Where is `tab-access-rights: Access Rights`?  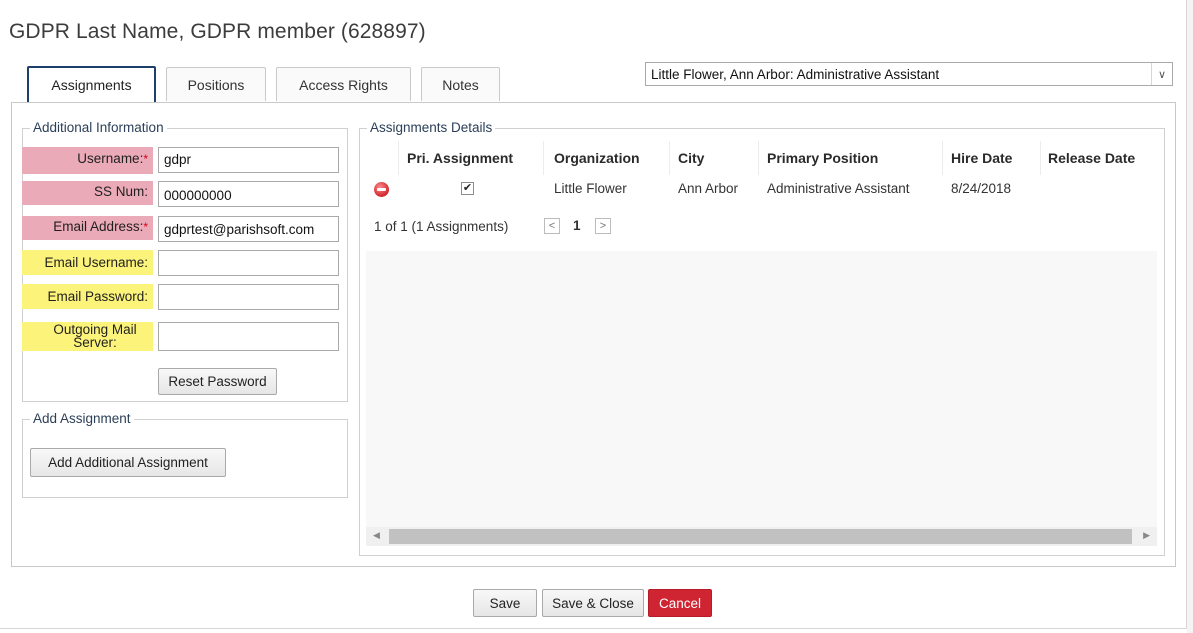
tab-access-rights: Access Rights is located at coordinates (343, 84).